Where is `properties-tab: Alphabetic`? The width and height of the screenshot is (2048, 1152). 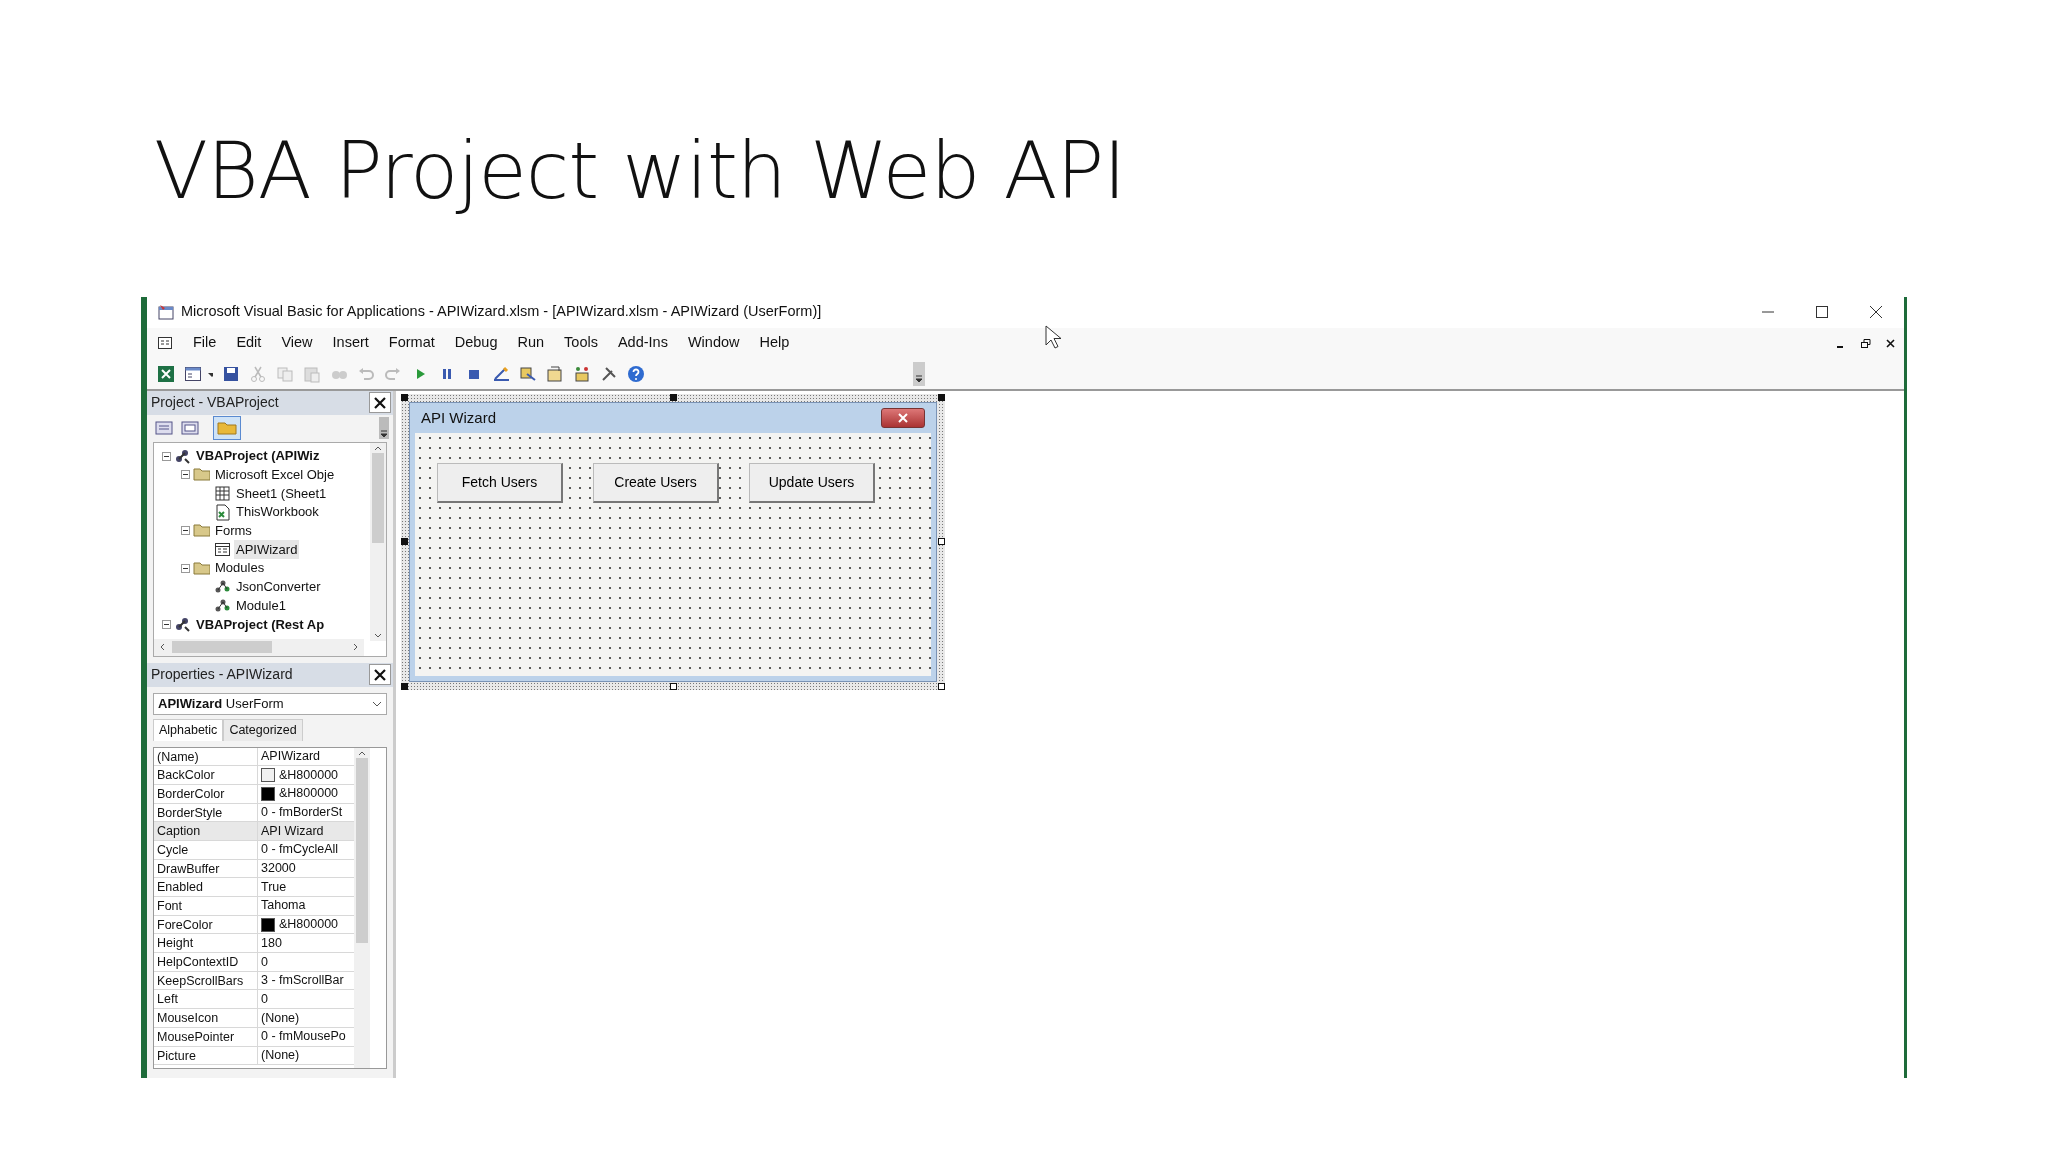 properties-tab: Alphabetic is located at coordinates (188, 729).